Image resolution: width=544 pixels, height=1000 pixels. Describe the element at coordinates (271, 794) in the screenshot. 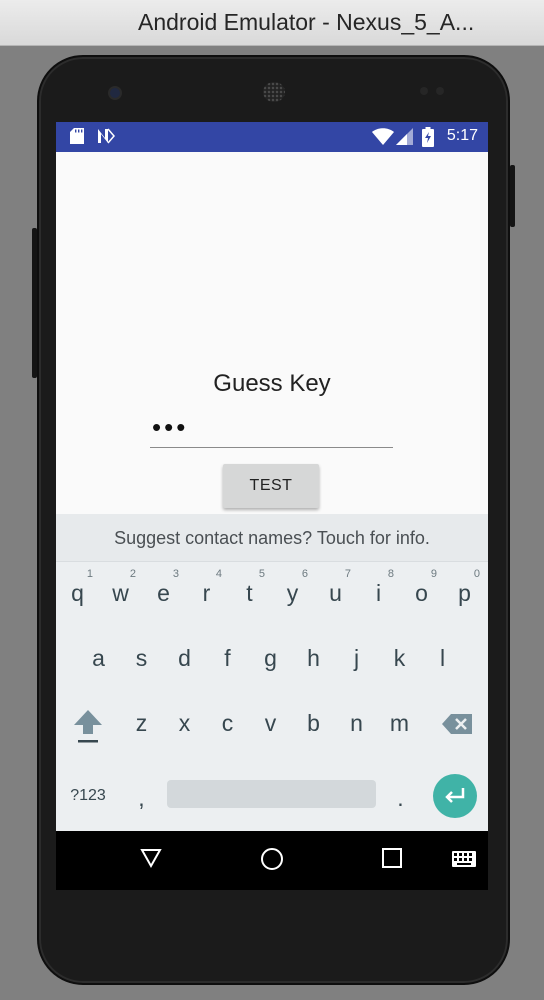

I see `space-bar` at that location.